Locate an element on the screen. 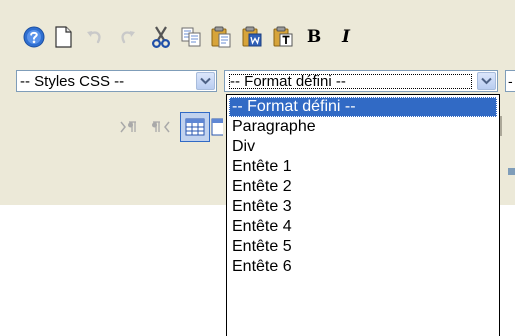 Image resolution: width=515 pixels, height=336 pixels. redo-icon is located at coordinates (127, 37).